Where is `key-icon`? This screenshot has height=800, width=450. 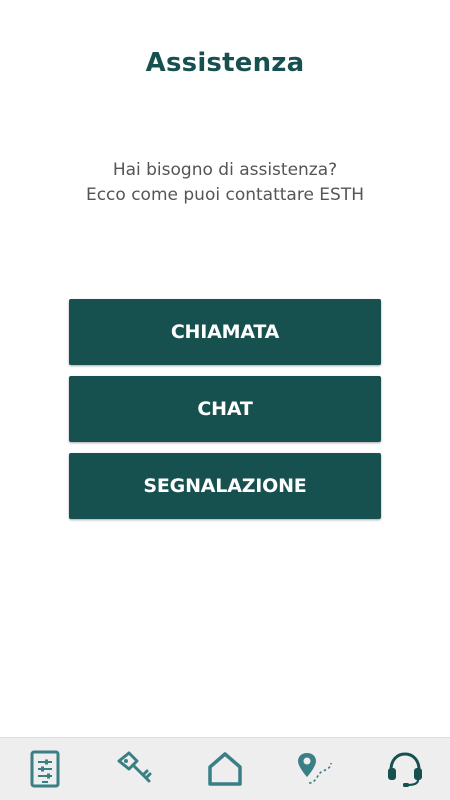
key-icon is located at coordinates (134, 767).